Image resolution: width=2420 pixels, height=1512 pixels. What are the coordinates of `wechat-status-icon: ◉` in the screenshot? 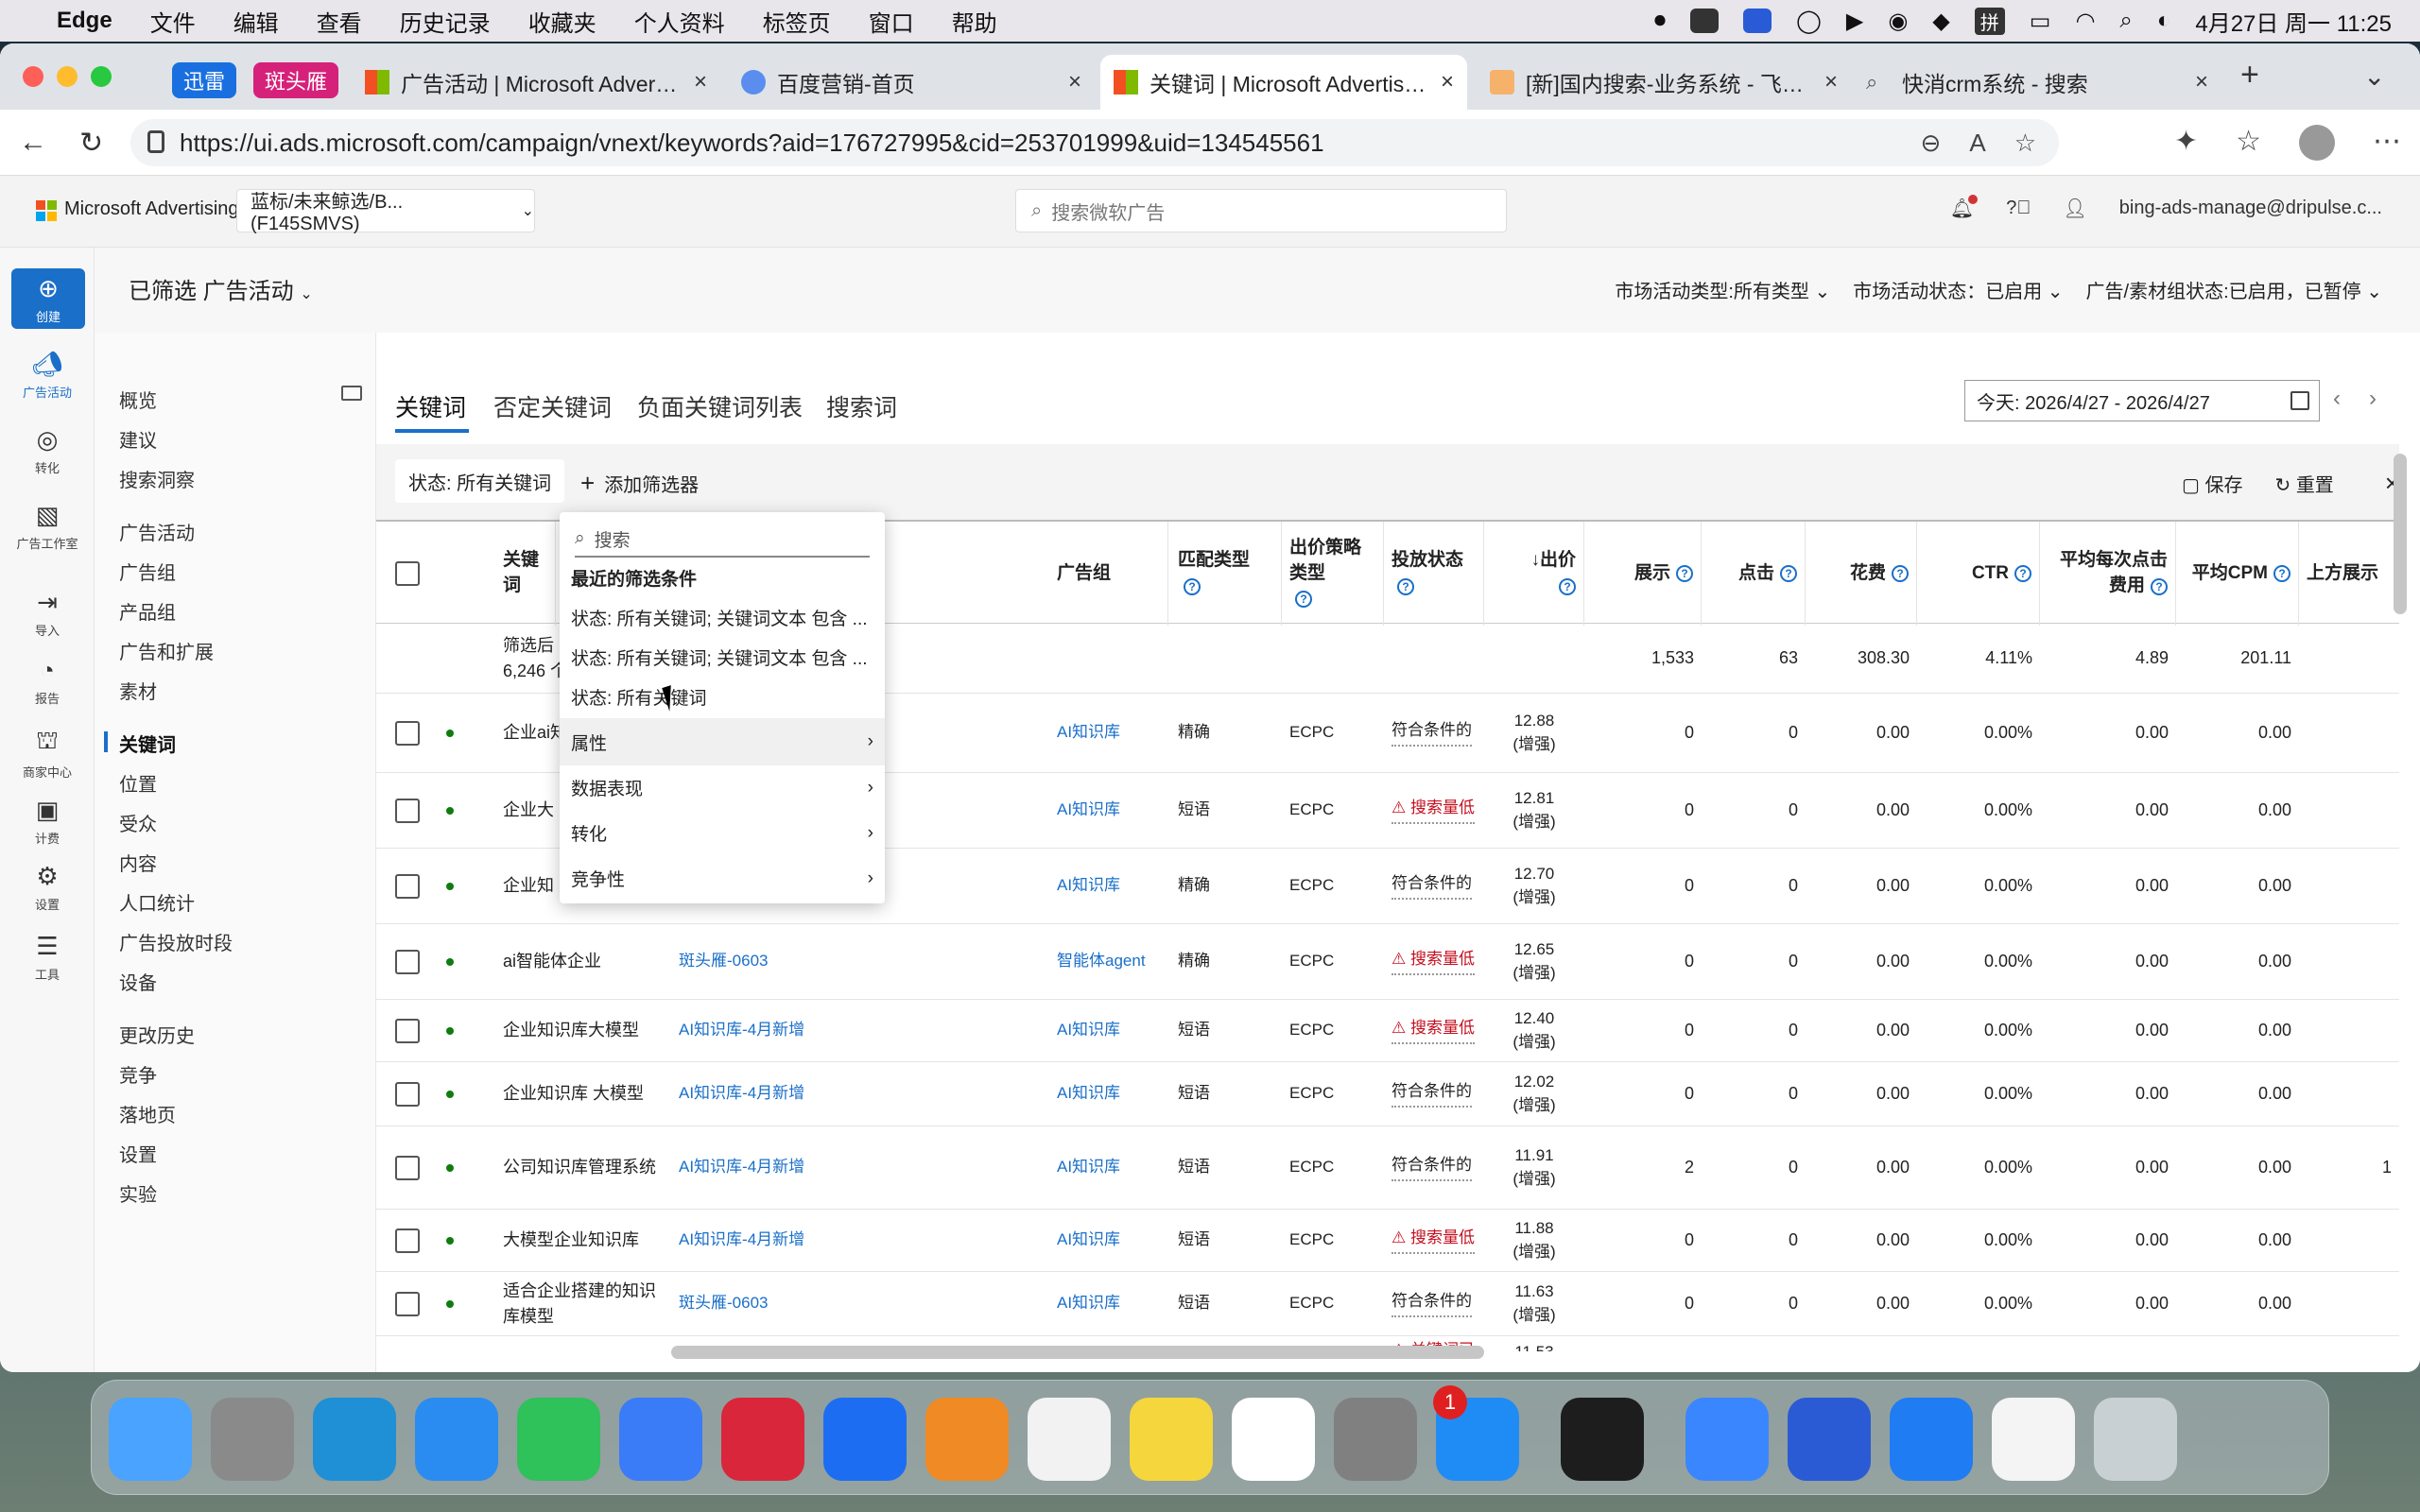 It's located at (1898, 21).